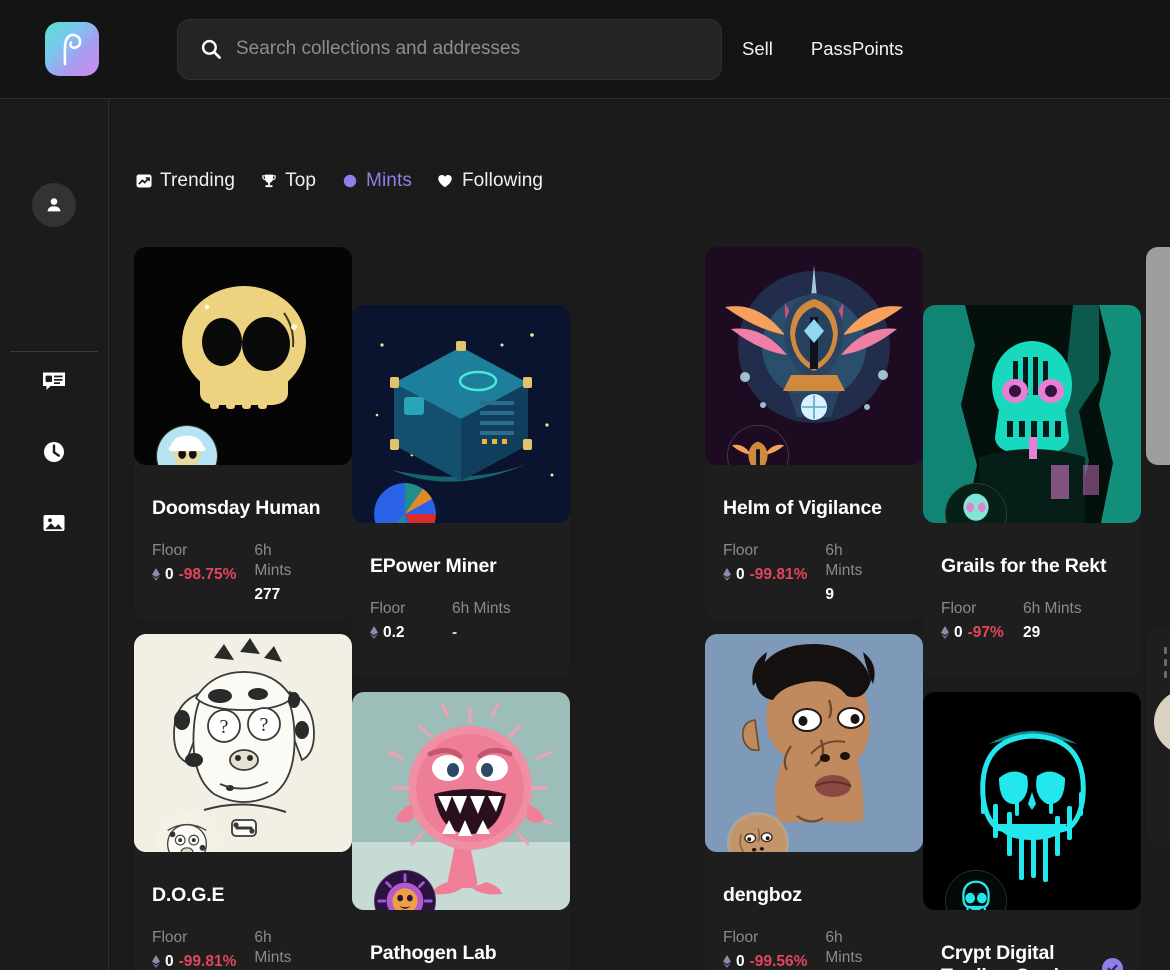 The image size is (1170, 970). What do you see at coordinates (194, 572) in the screenshot?
I see `floor-stat: Floor 0 -98.75%` at bounding box center [194, 572].